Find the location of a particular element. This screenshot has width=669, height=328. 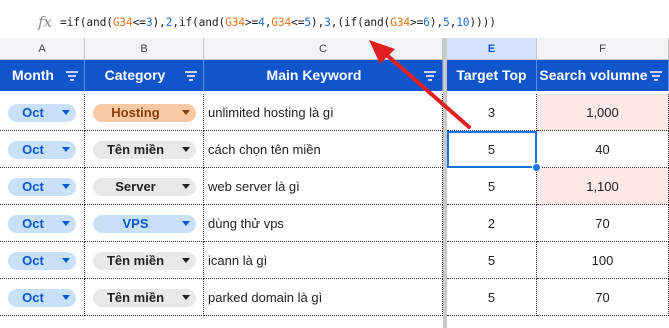

cell-text: 1,100 is located at coordinates (602, 186).